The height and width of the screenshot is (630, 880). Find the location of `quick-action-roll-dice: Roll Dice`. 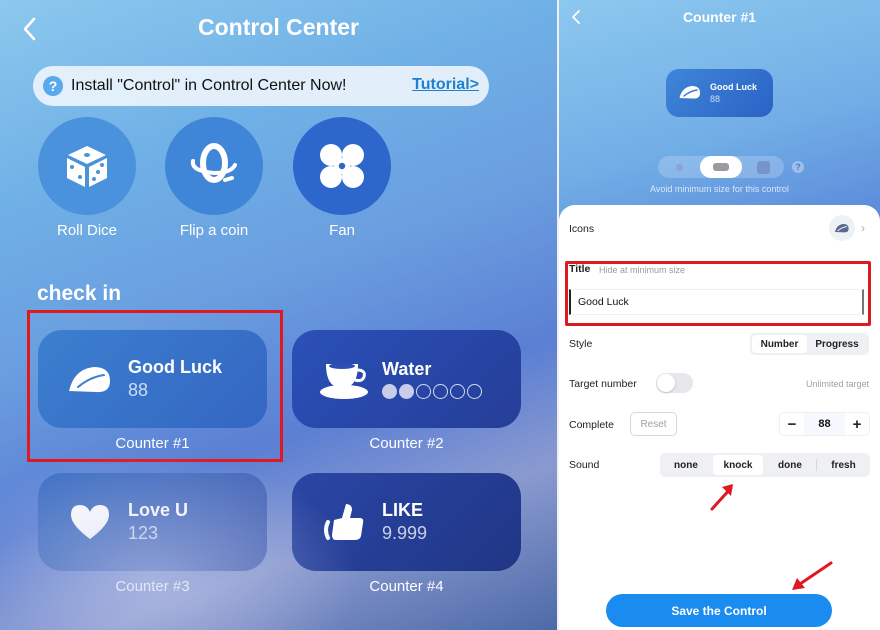

quick-action-roll-dice: Roll Dice is located at coordinates (87, 178).